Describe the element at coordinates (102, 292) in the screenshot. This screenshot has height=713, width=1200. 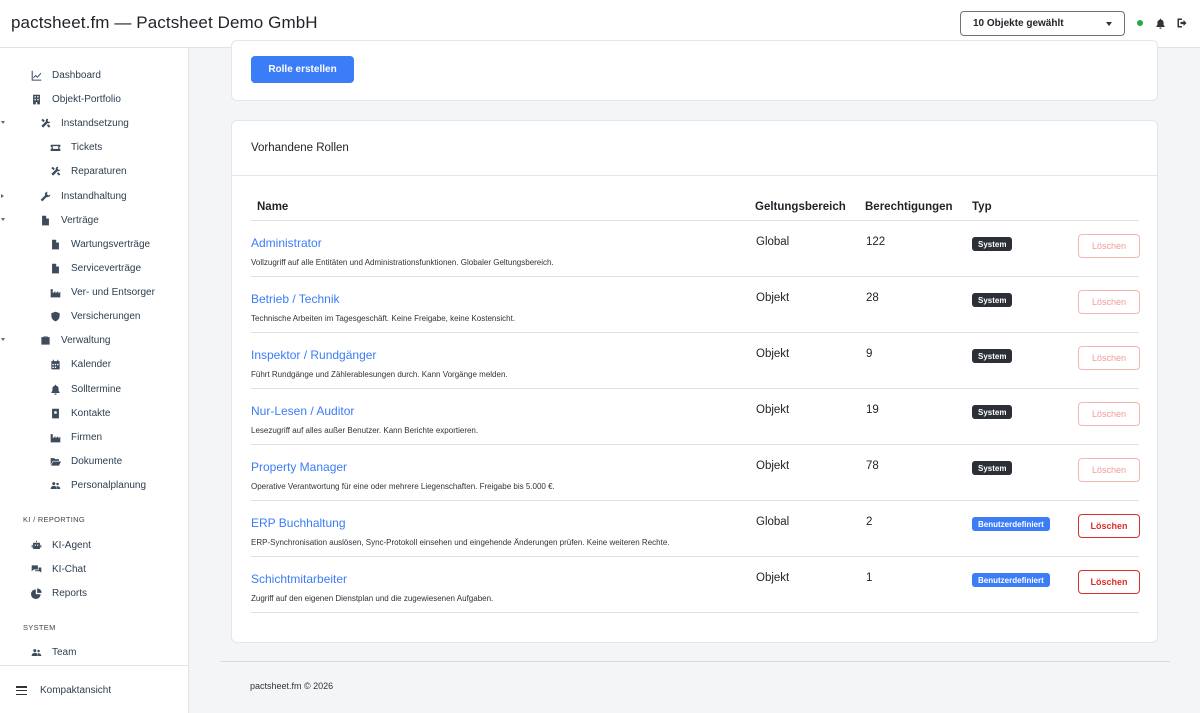
I see `sidebar-item-ver-und-entsorger: Ver- und Entsorger` at that location.